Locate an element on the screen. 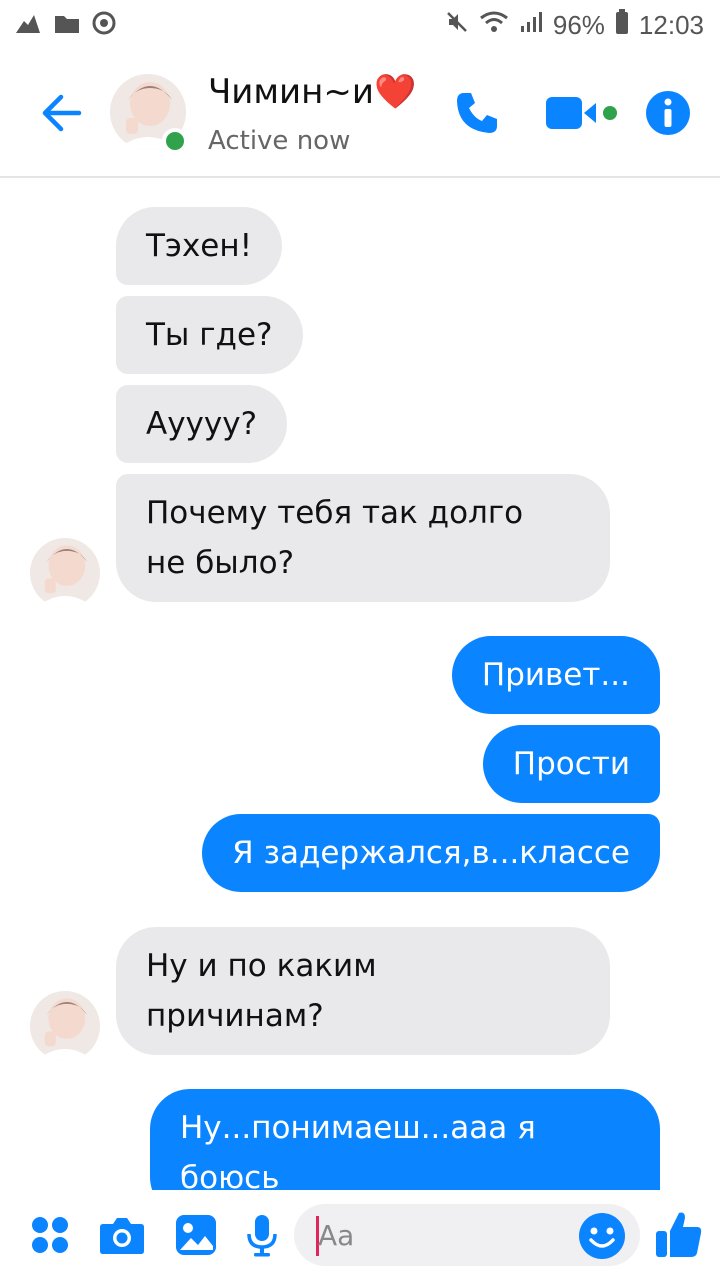 The image size is (720, 1280). contact-name: Чимин~и❤️ is located at coordinates (312, 92).